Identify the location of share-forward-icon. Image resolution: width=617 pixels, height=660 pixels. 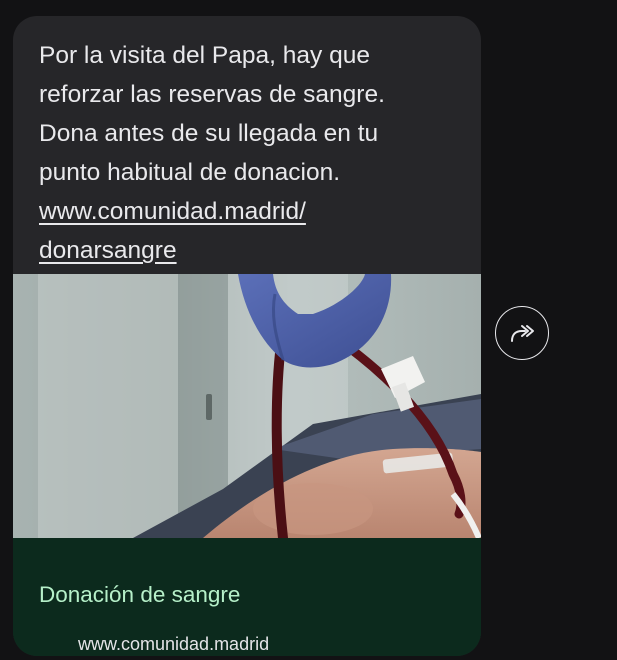
(522, 333).